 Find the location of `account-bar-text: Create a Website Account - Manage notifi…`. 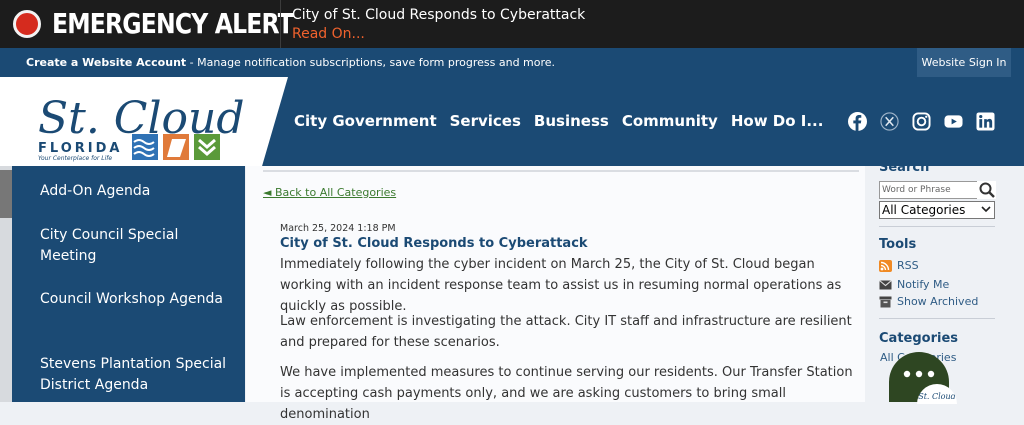

account-bar-text: Create a Website Account - Manage notifi… is located at coordinates (290, 62).